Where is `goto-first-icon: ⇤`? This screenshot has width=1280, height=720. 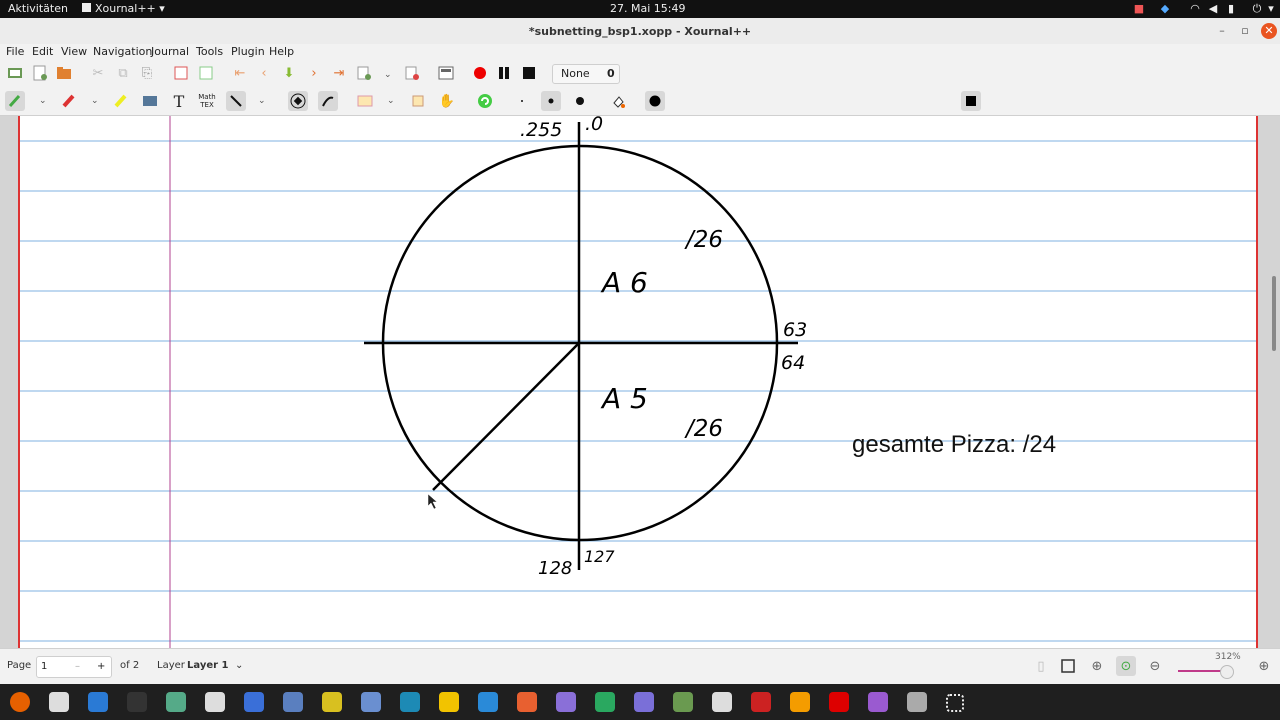
goto-first-icon: ⇤ is located at coordinates (240, 73).